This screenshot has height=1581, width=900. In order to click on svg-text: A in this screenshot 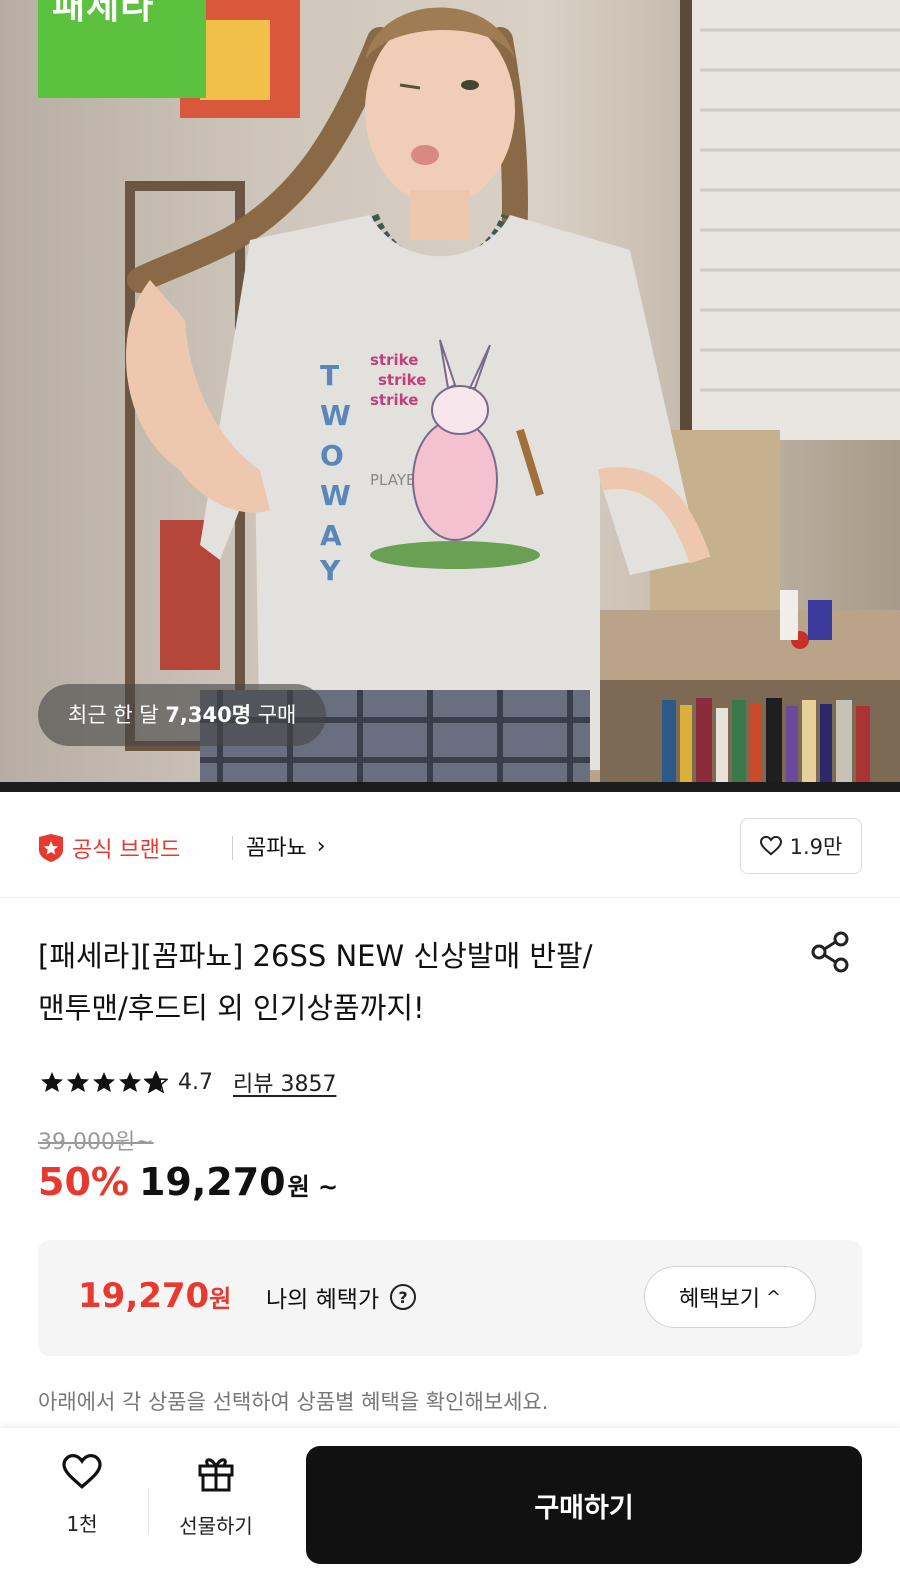, I will do `click(331, 535)`.